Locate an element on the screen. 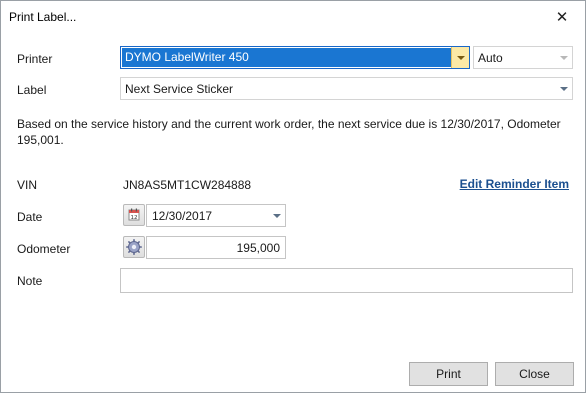  date-label: Date is located at coordinates (30, 217).